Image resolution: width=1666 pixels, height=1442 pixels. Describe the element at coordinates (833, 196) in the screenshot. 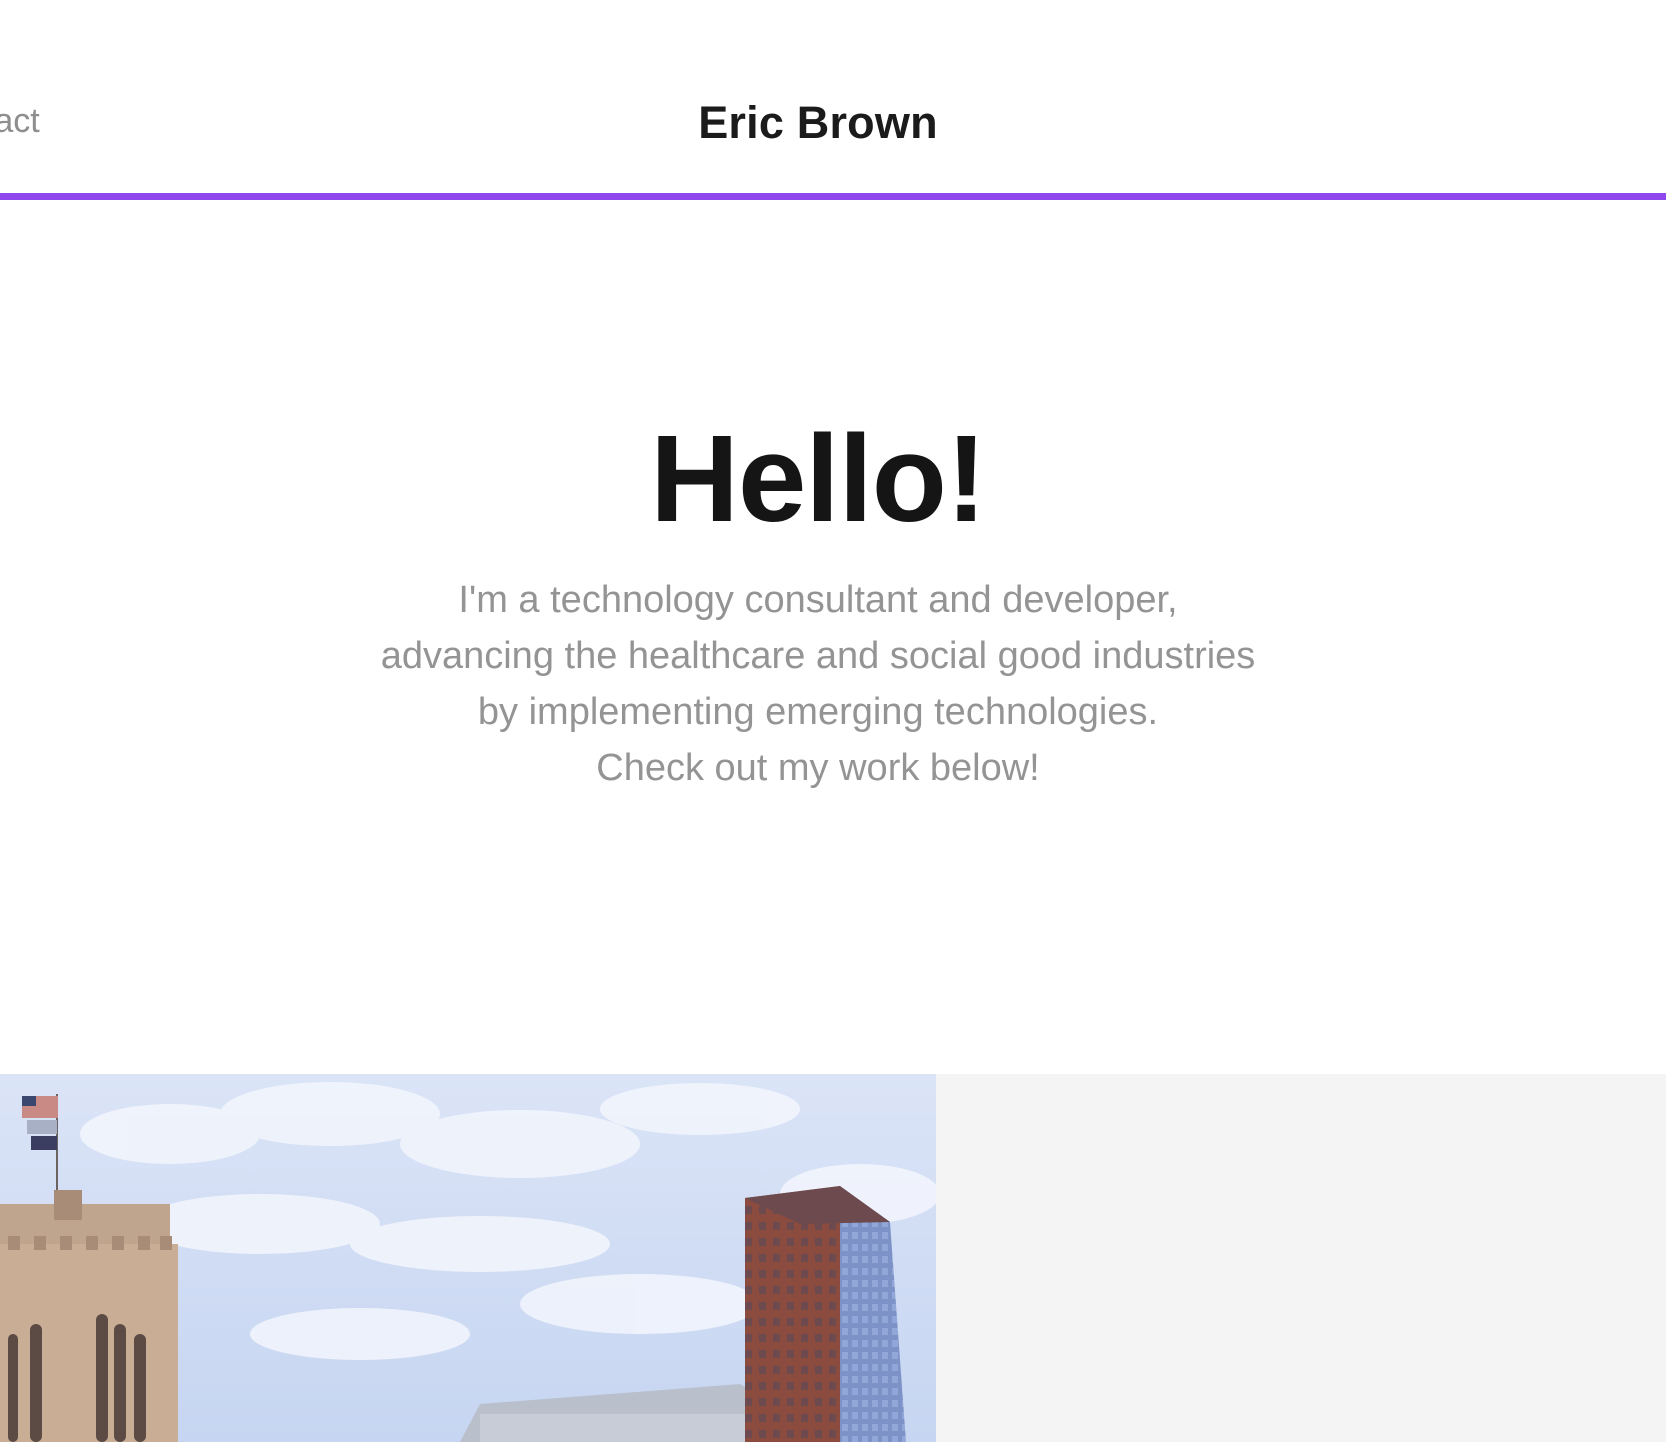

I see `header-accent-divider` at that location.